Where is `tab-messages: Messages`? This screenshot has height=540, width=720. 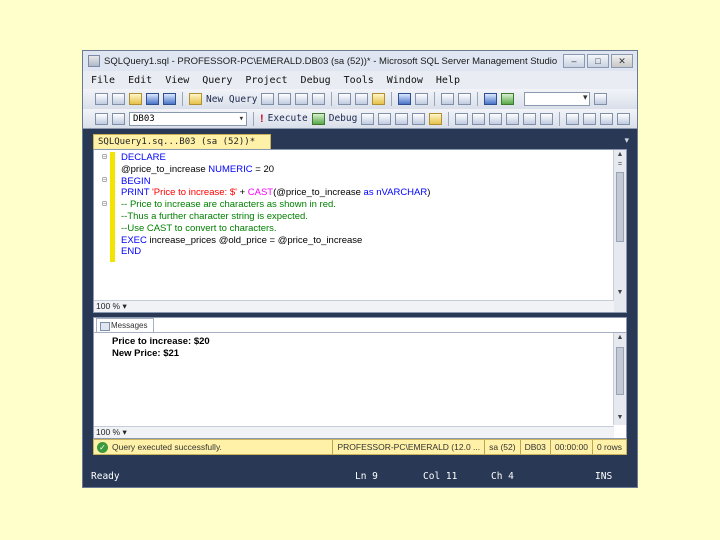
tab-messages: Messages is located at coordinates (125, 325).